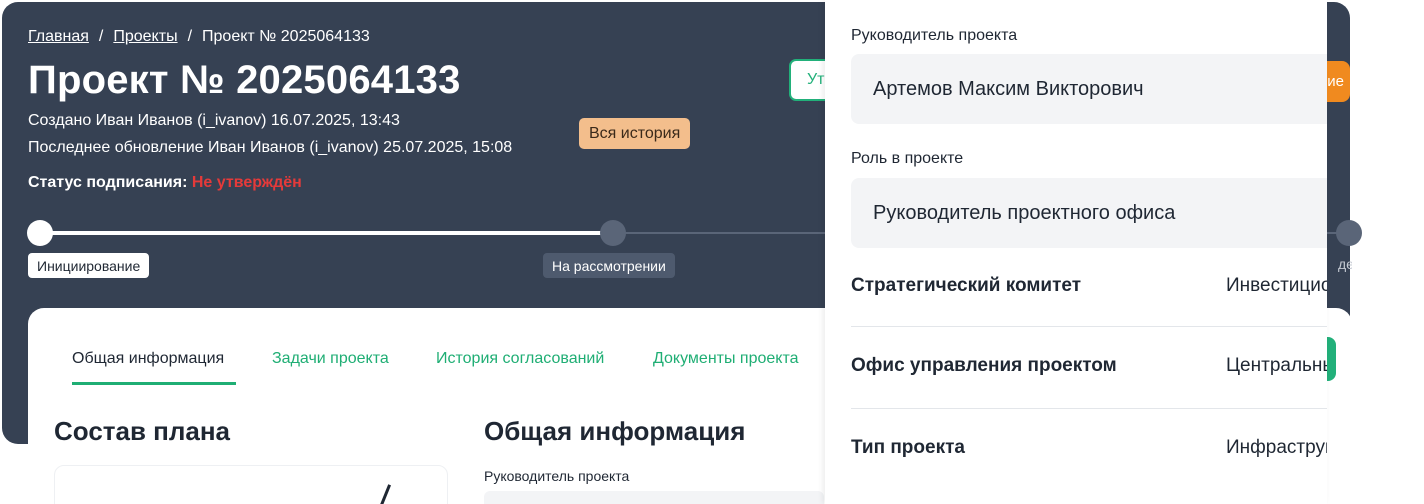  Describe the element at coordinates (908, 447) in the screenshot. I see `panel-type-label: Тип проекта` at that location.